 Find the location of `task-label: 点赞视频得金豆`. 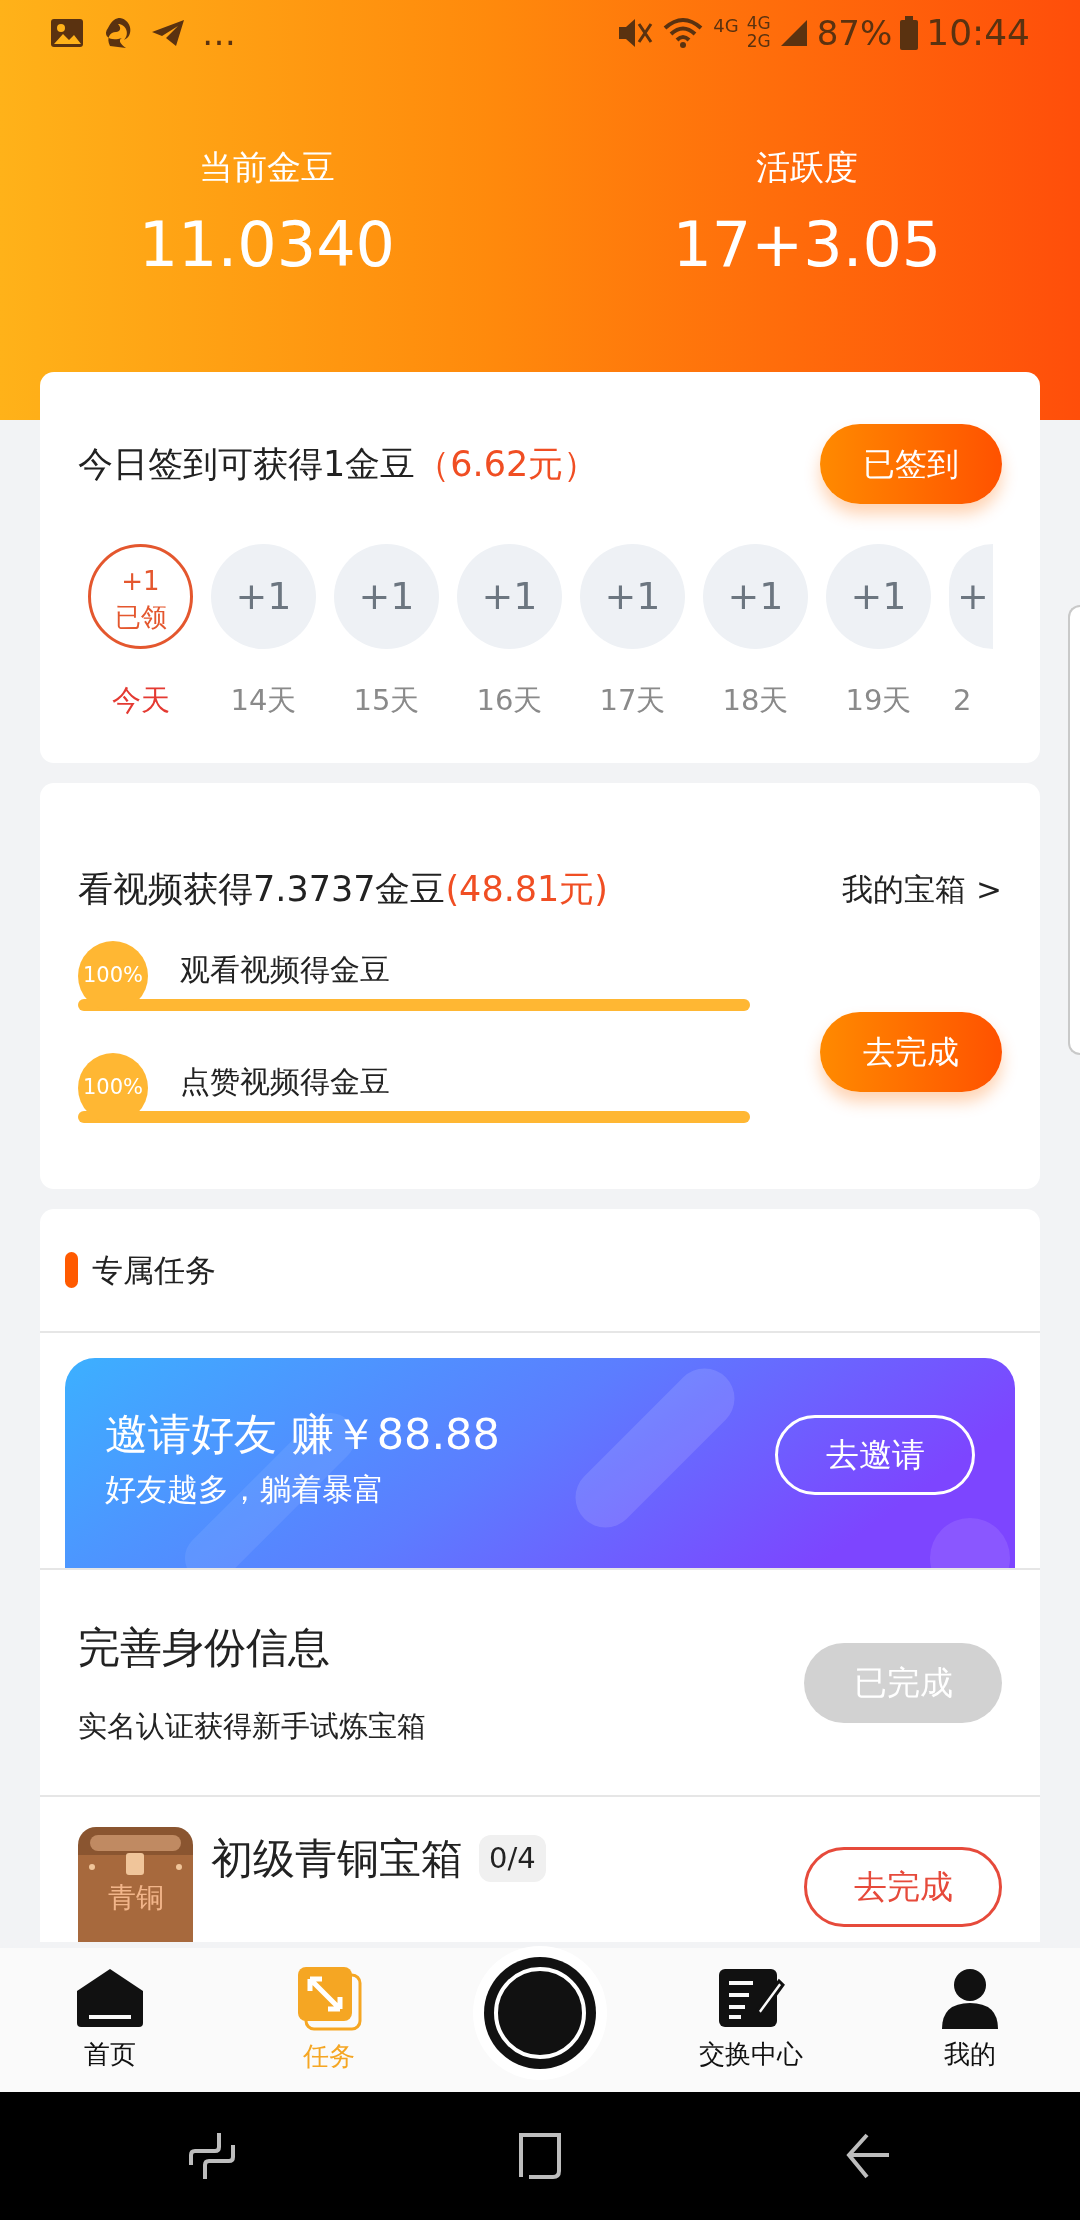

task-label: 点赞视频得金豆 is located at coordinates (285, 1081).